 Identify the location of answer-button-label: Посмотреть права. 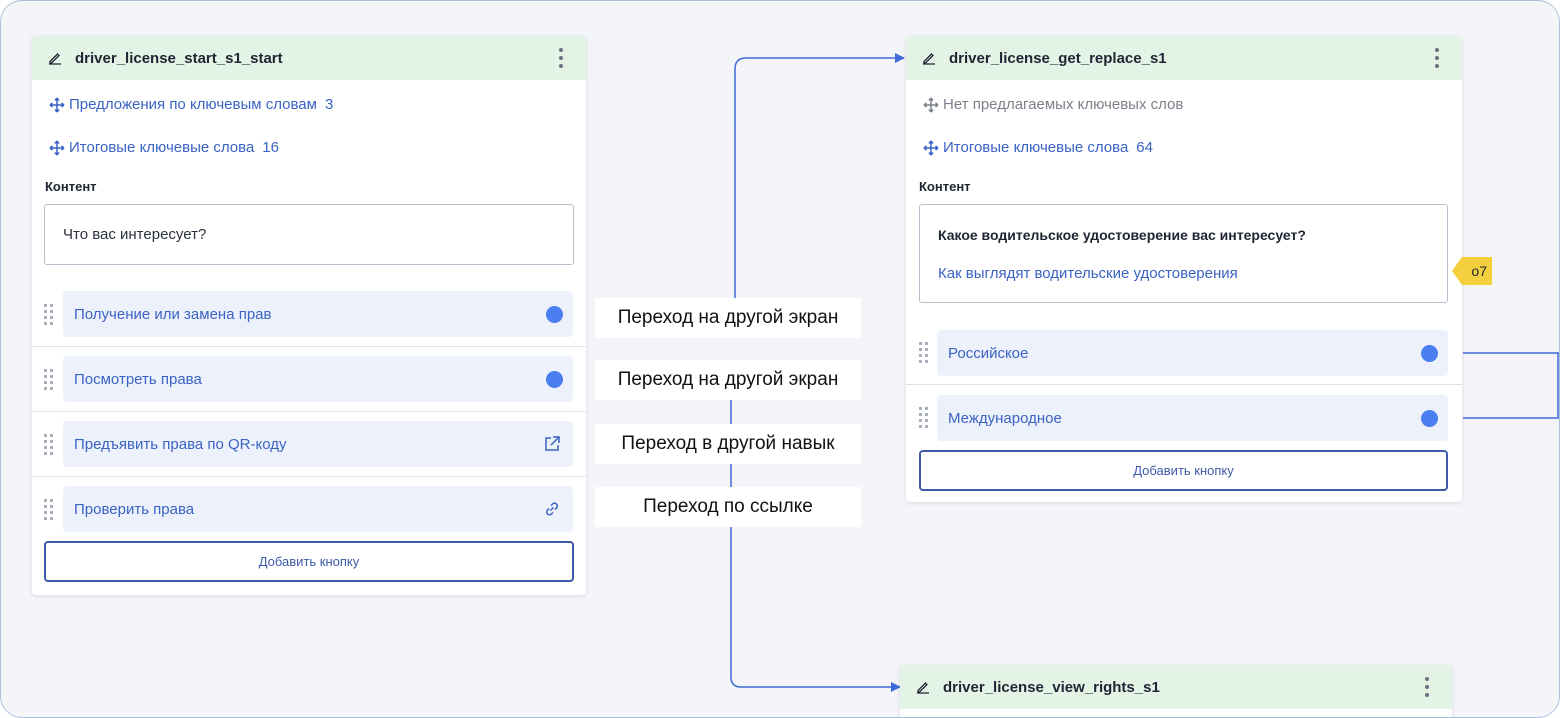
(138, 379).